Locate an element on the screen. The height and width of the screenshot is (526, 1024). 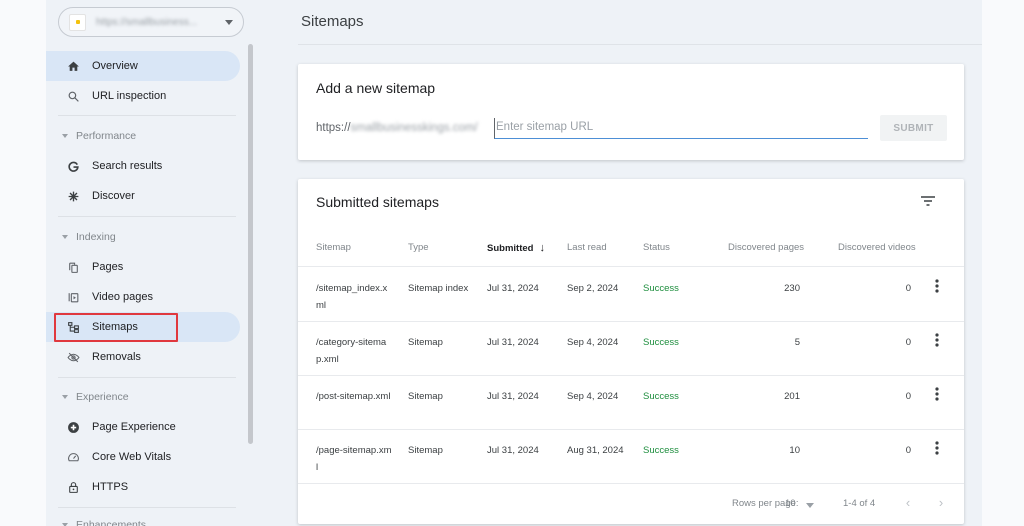
sidebar-item-label: Video pages is located at coordinates (122, 297).